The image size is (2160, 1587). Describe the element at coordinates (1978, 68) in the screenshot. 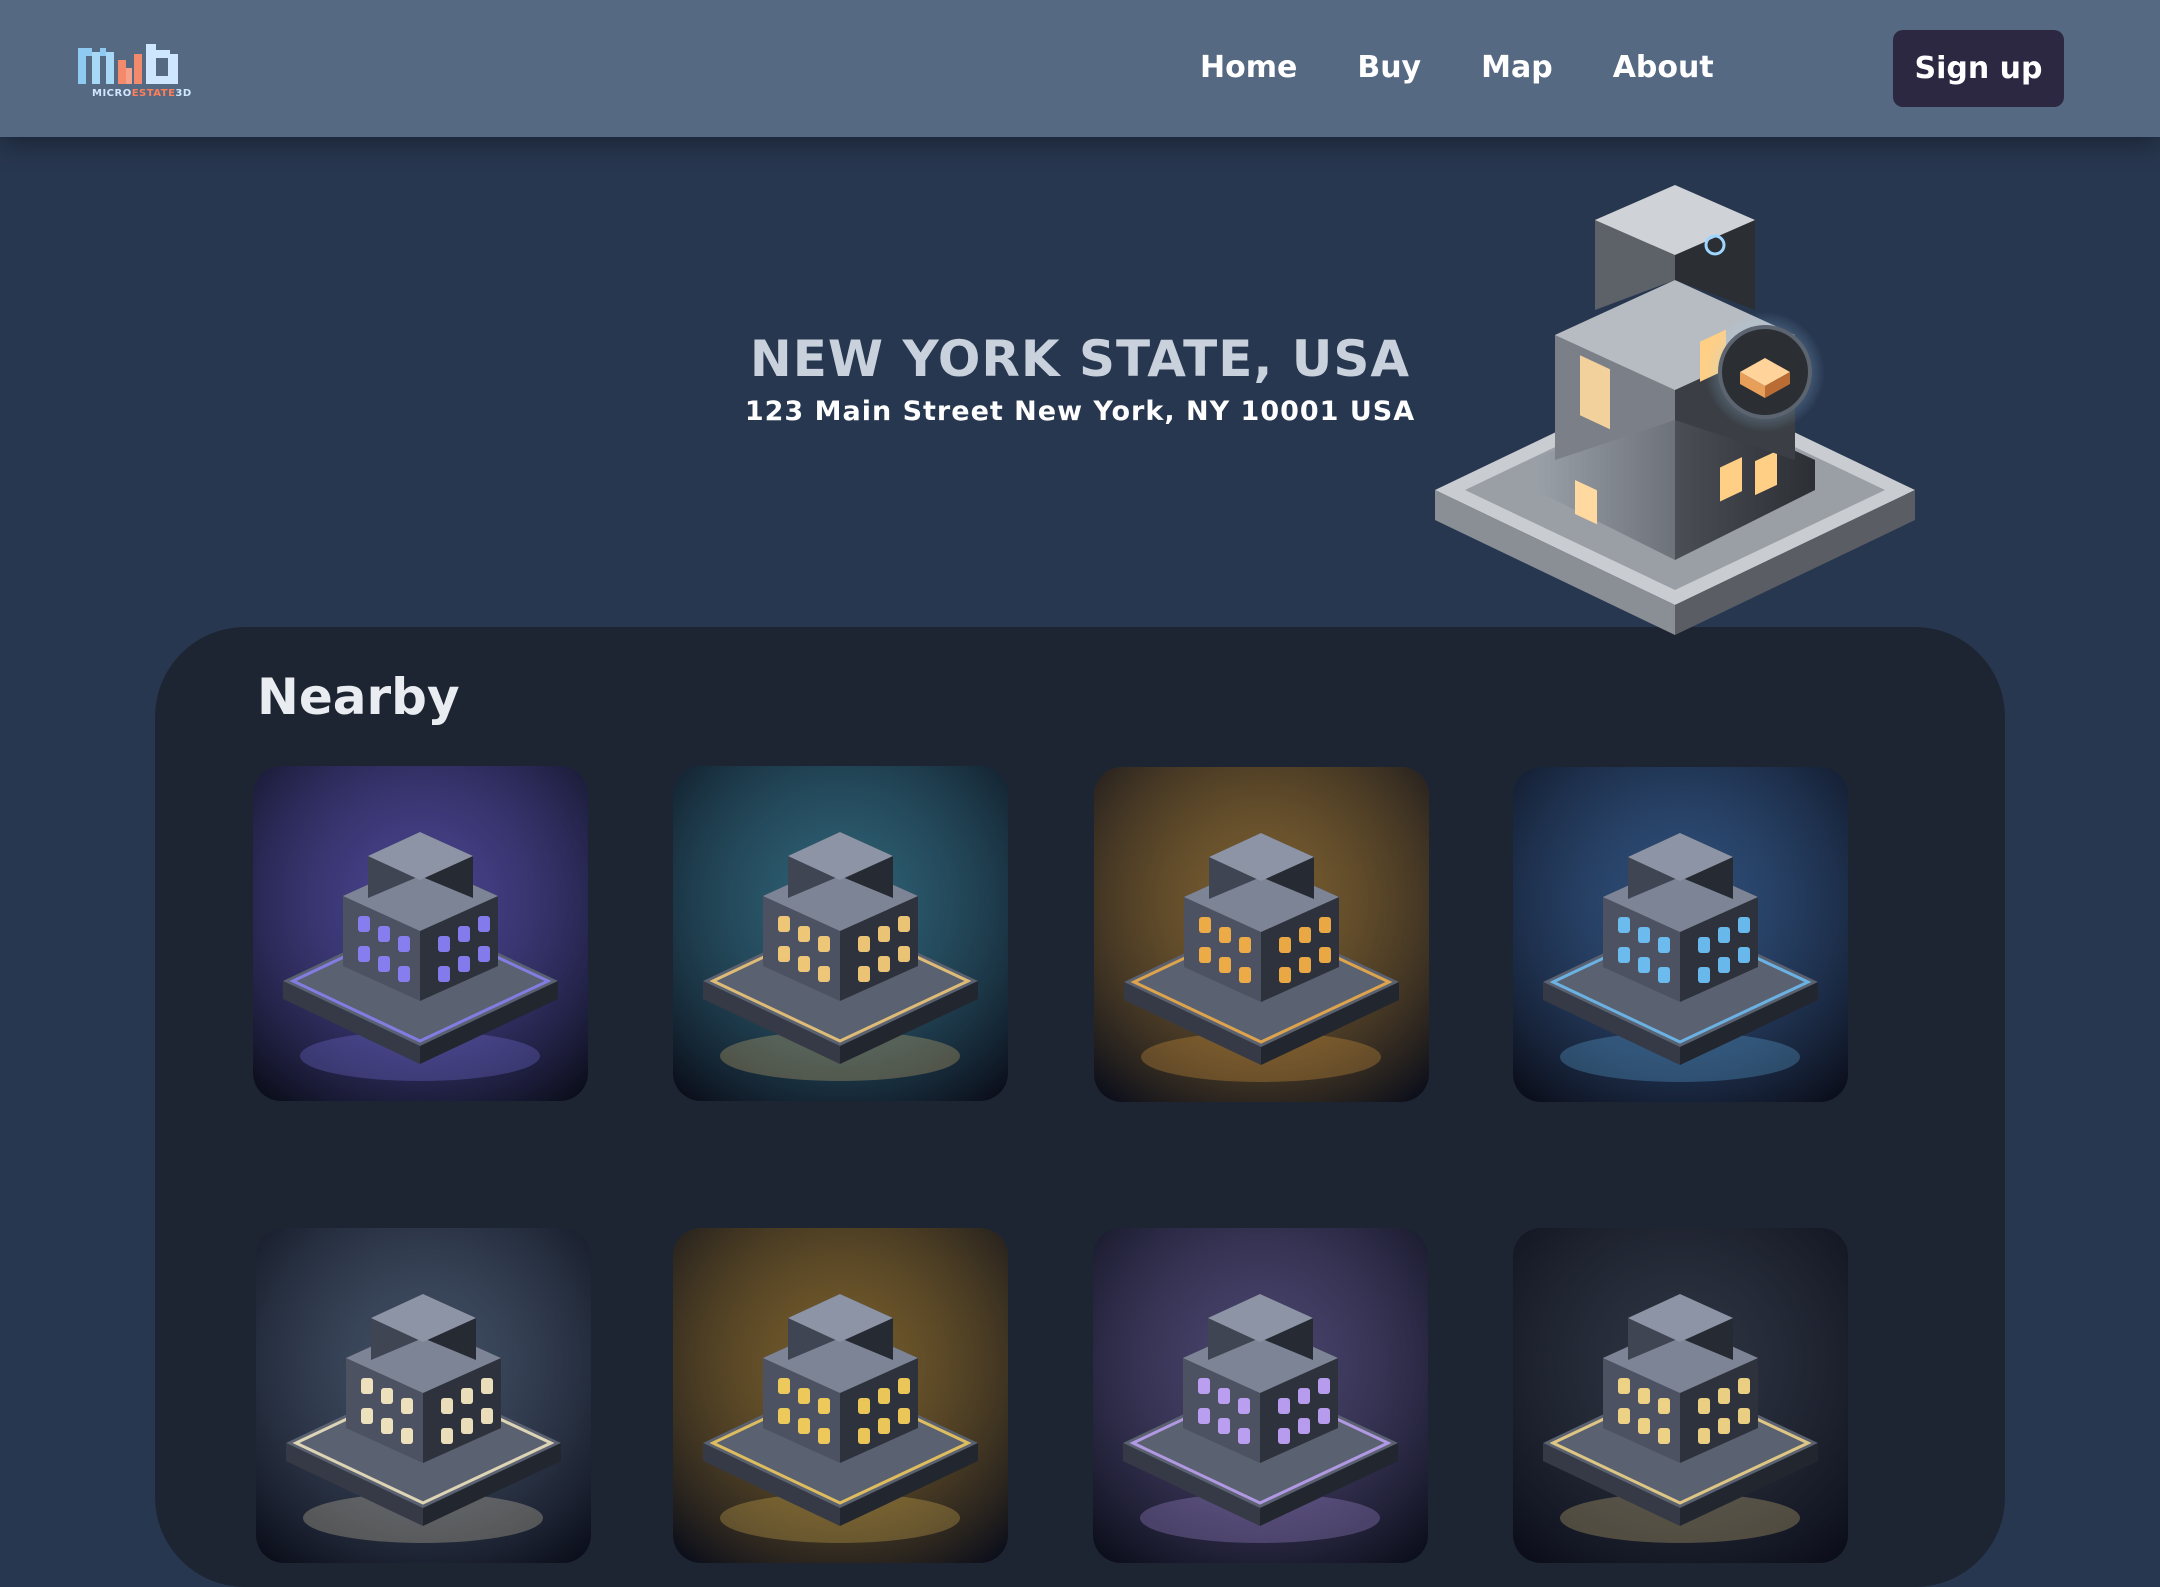

I see `sign-up-button: Sign up` at that location.